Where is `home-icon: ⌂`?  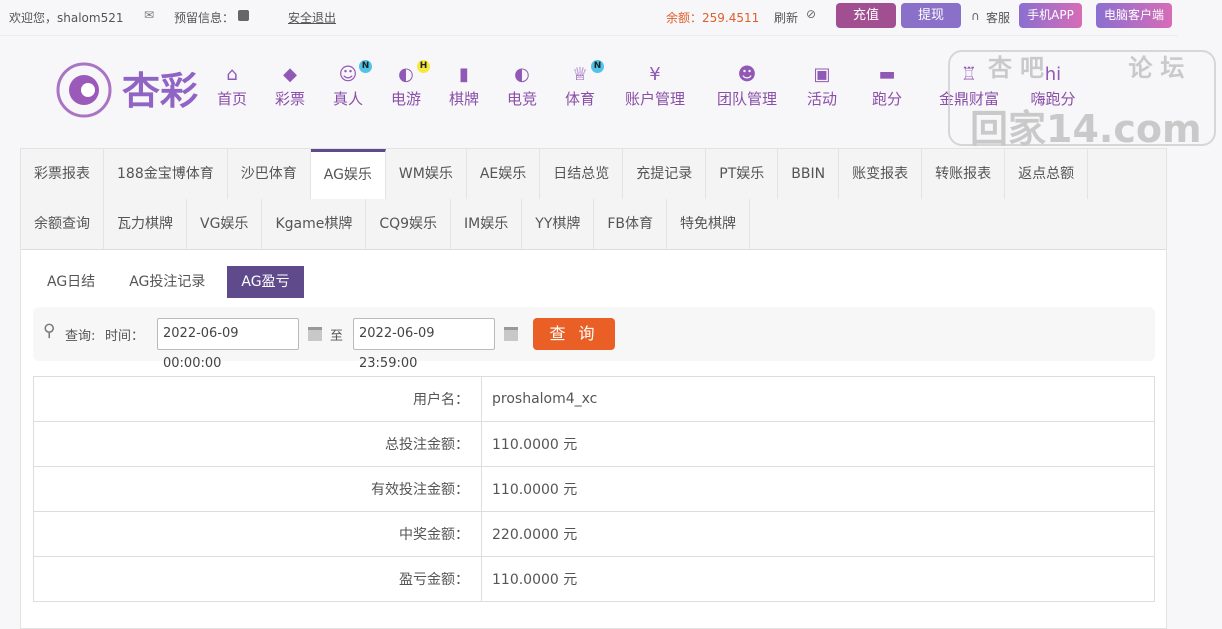 home-icon: ⌂ is located at coordinates (232, 74).